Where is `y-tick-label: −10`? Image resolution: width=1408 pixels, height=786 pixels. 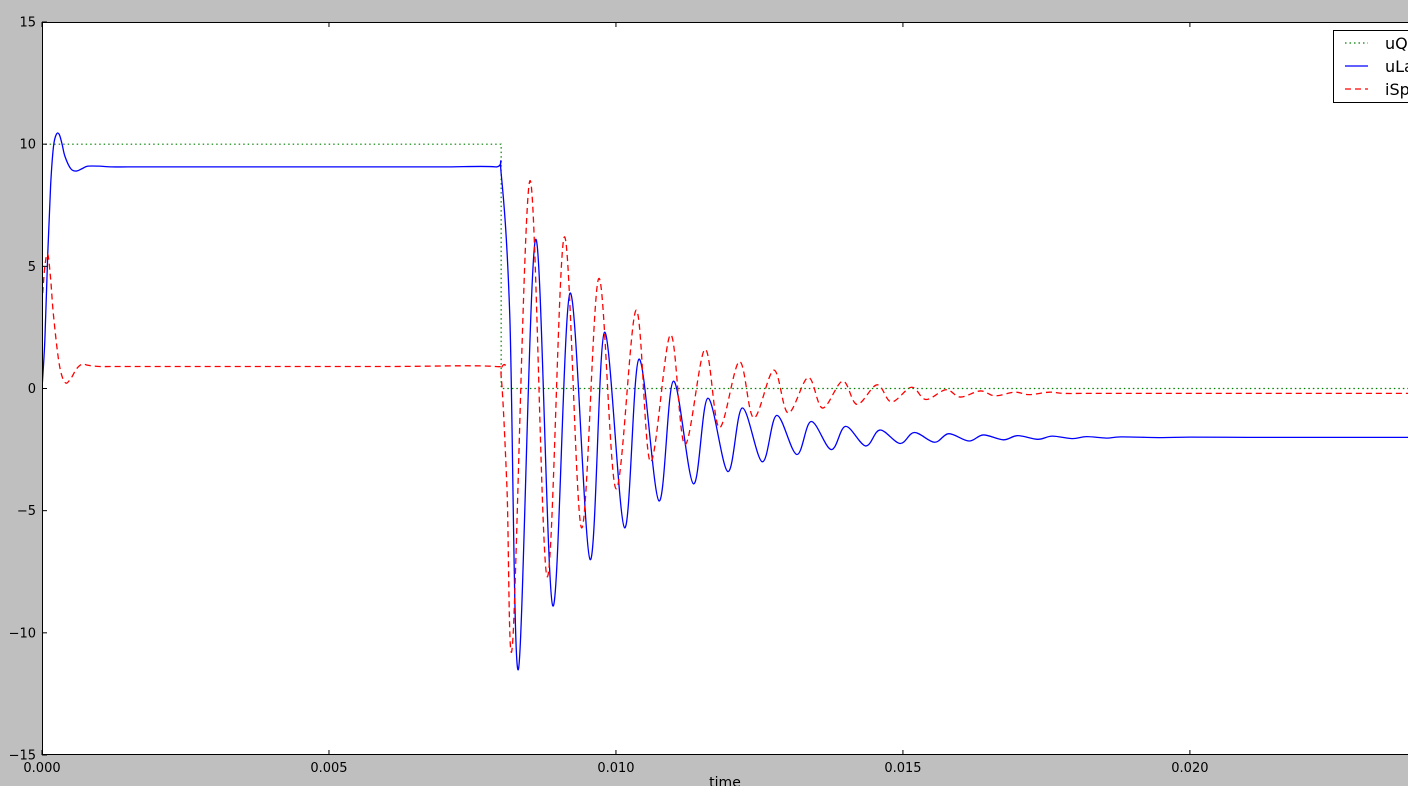
y-tick-label: −10 is located at coordinates (22, 633).